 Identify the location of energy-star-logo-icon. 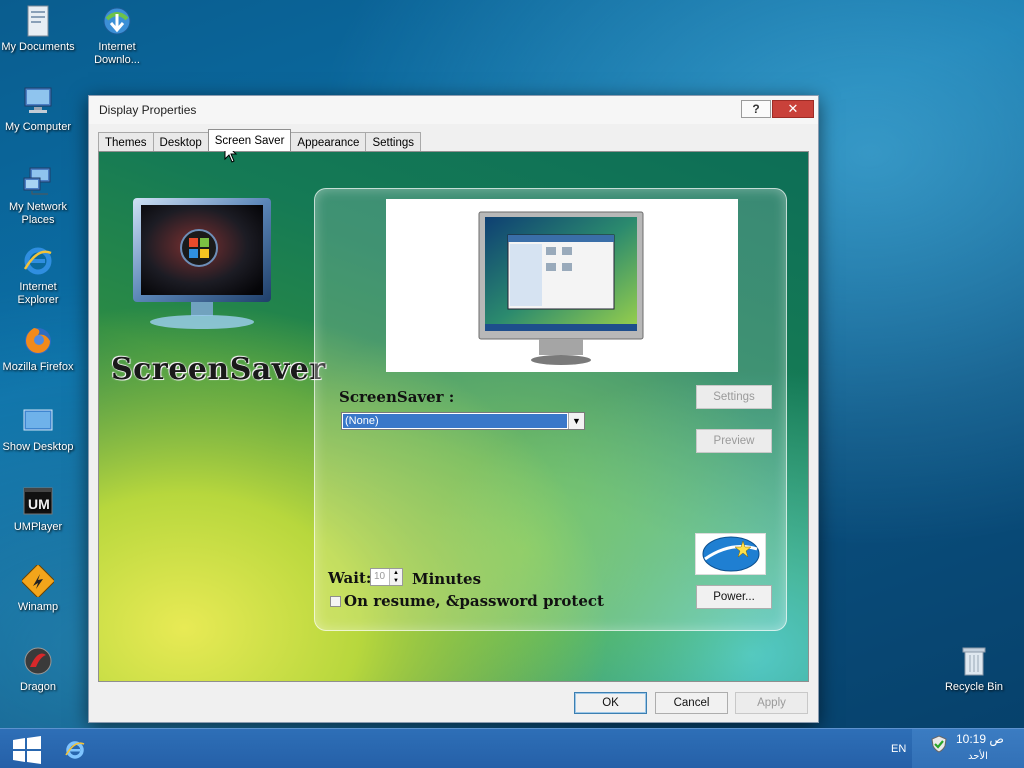
(730, 554).